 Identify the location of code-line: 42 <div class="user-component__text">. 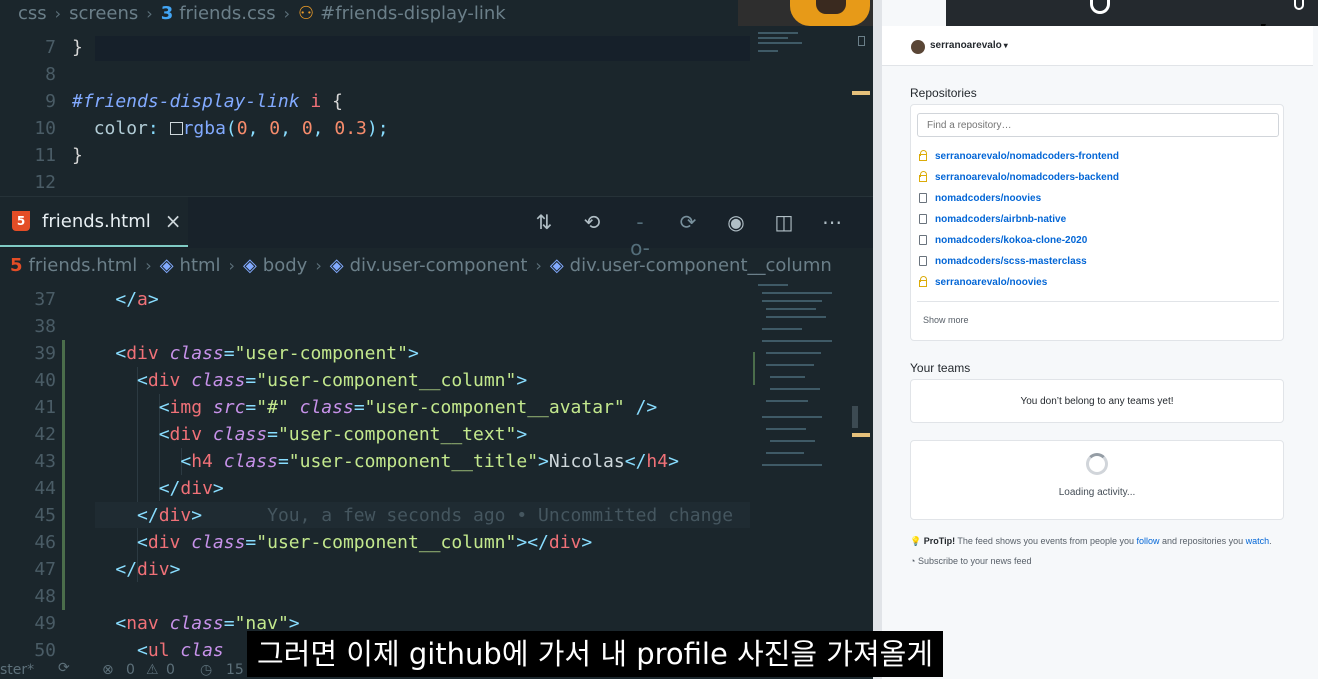
(375, 434).